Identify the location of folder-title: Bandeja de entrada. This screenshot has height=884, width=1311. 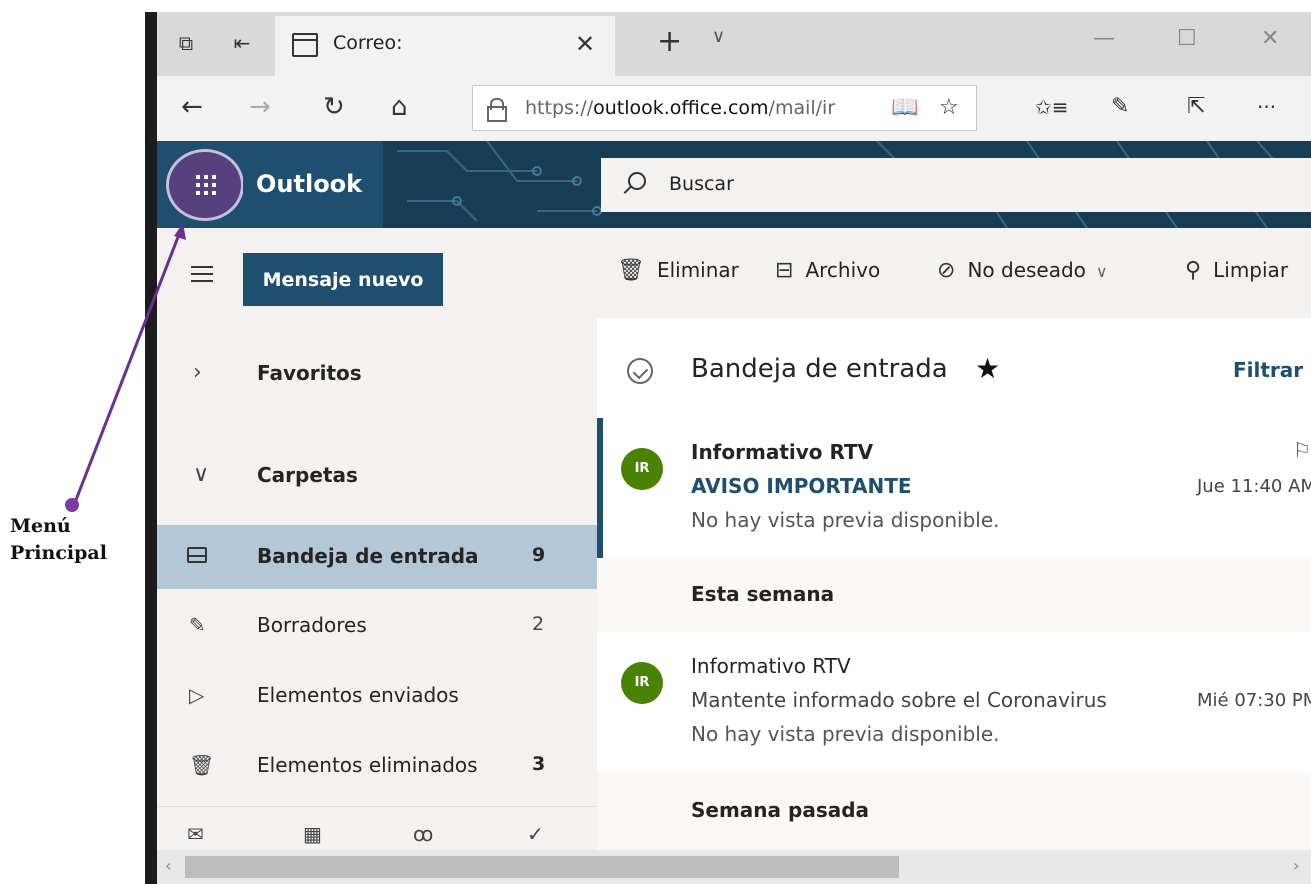
(819, 369).